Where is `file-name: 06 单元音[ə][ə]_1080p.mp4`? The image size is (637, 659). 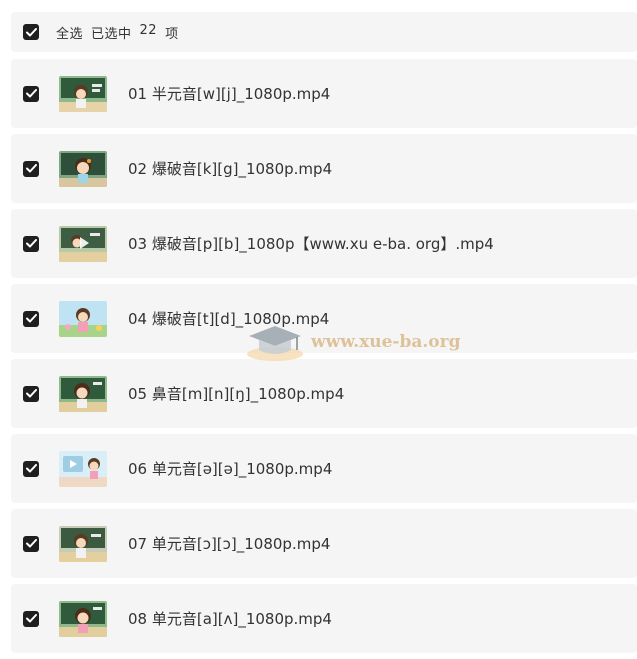 file-name: 06 单元音[ə][ə]_1080p.mp4 is located at coordinates (230, 469).